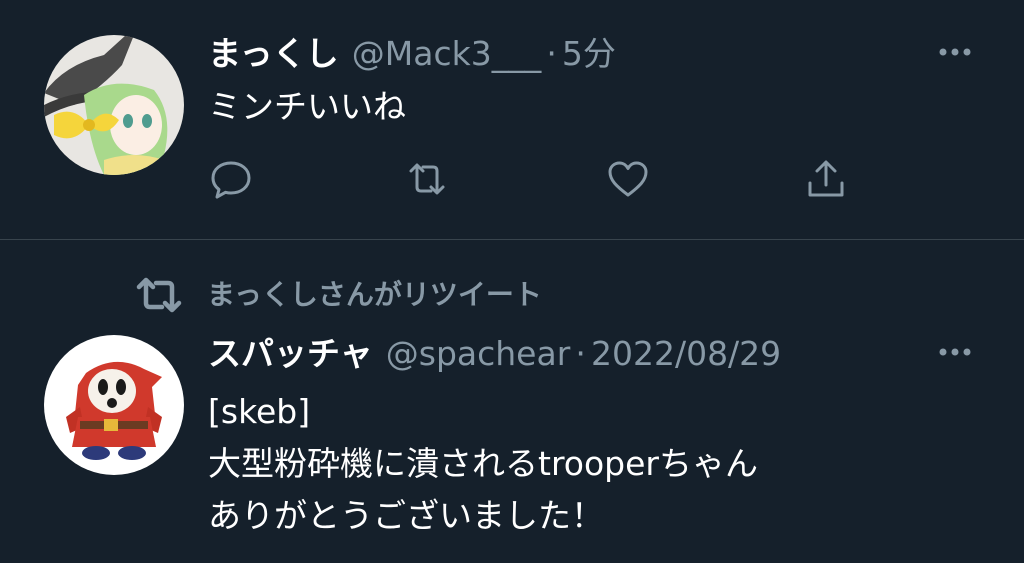 The height and width of the screenshot is (563, 1024). Describe the element at coordinates (446, 53) in the screenshot. I see `user-handle: @Mack3___` at that location.